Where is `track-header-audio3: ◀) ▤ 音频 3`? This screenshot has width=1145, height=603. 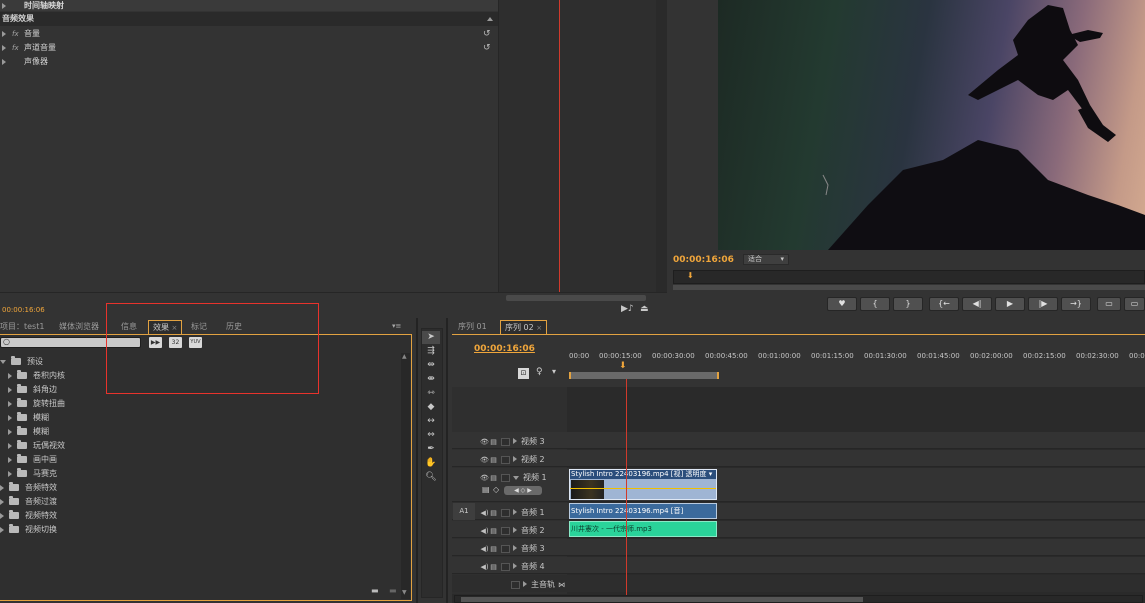 track-header-audio3: ◀) ▤ 音频 3 is located at coordinates (537, 548).